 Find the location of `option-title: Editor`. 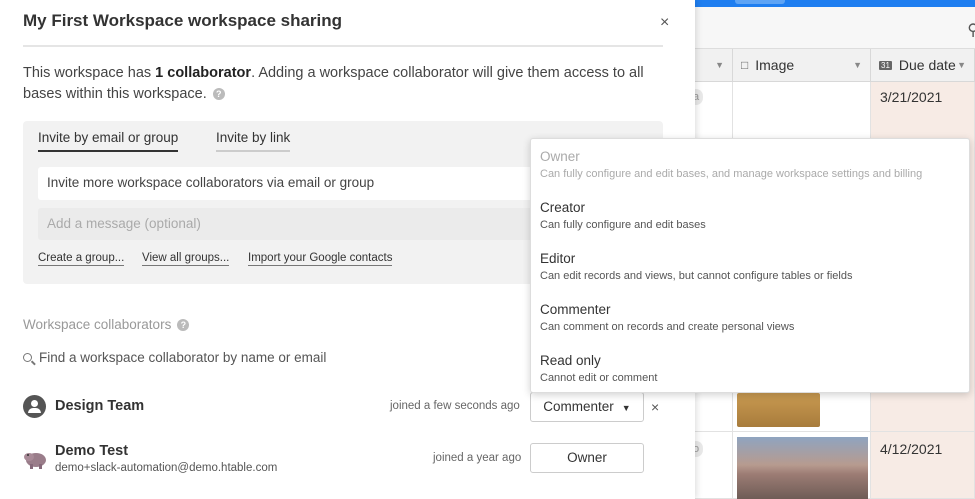

option-title: Editor is located at coordinates (558, 258).